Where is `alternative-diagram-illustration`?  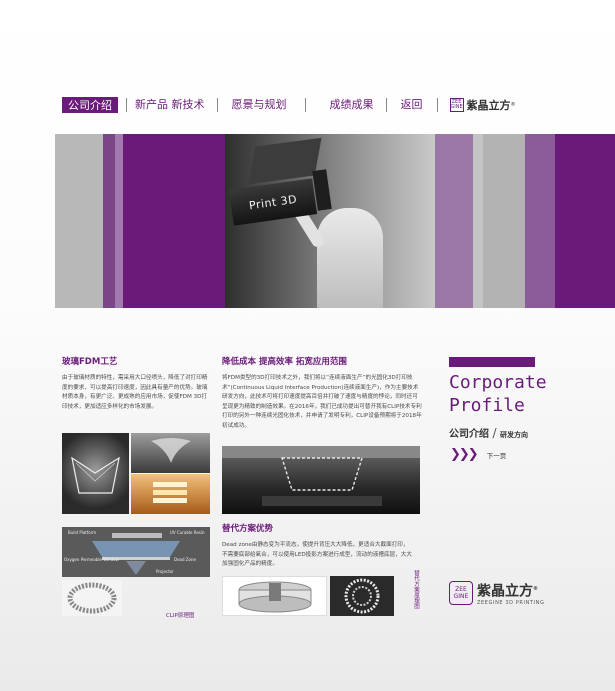
alternative-diagram-illustration is located at coordinates (275, 597).